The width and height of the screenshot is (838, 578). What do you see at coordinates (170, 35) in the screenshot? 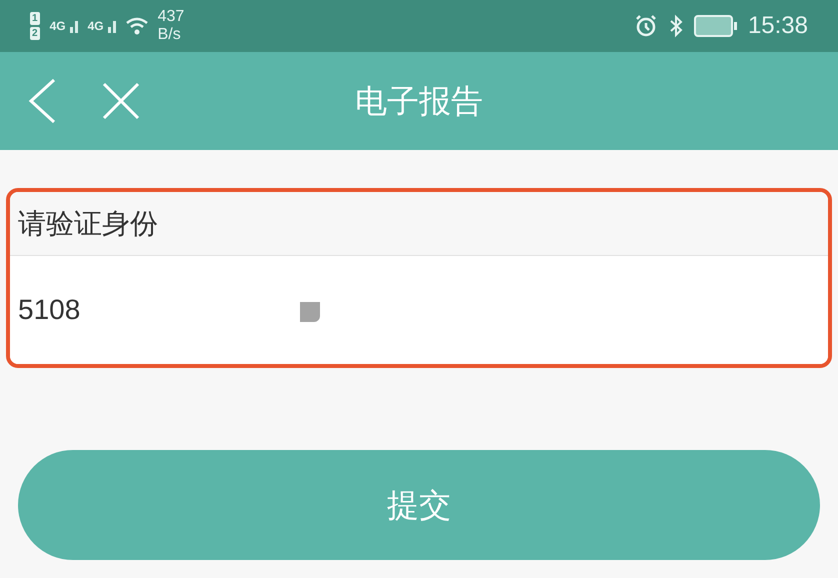
I see `network-speed-unit: B/s` at bounding box center [170, 35].